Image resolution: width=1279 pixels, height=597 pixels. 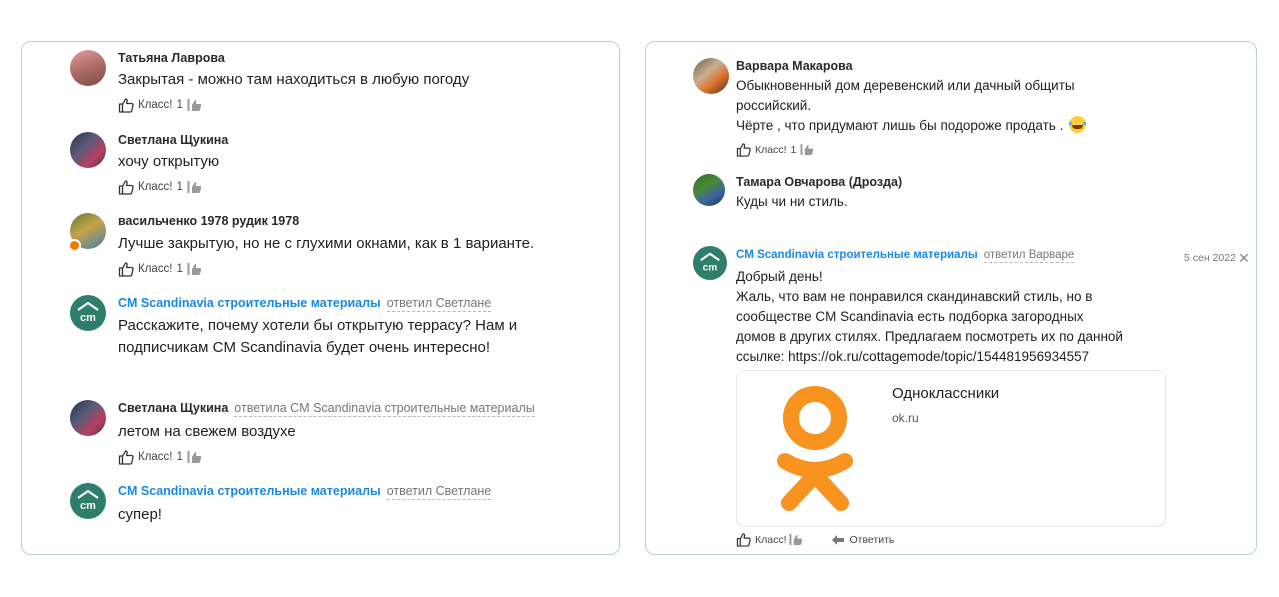 What do you see at coordinates (169, 161) in the screenshot?
I see `comment-text: хочу открытую` at bounding box center [169, 161].